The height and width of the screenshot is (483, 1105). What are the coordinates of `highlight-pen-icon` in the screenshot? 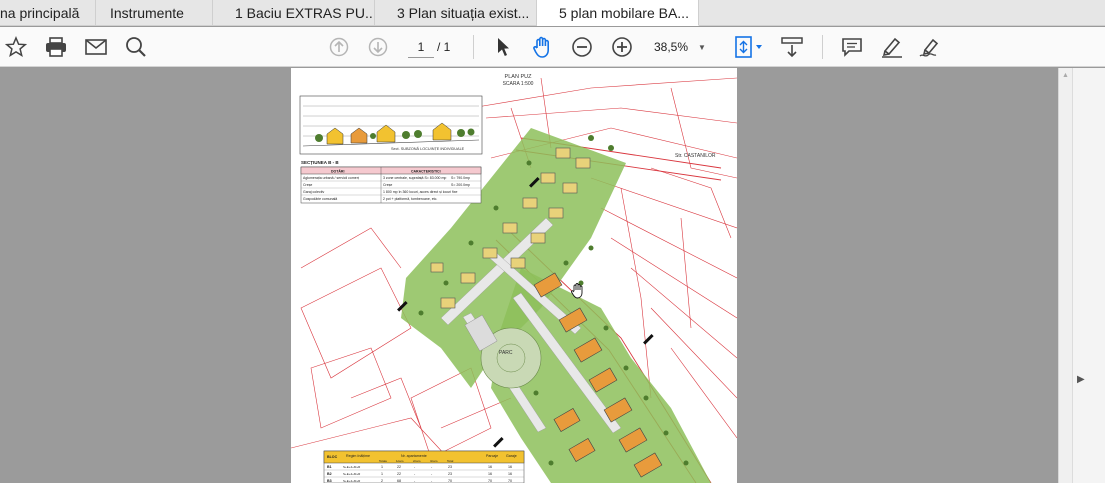 It's located at (892, 47).